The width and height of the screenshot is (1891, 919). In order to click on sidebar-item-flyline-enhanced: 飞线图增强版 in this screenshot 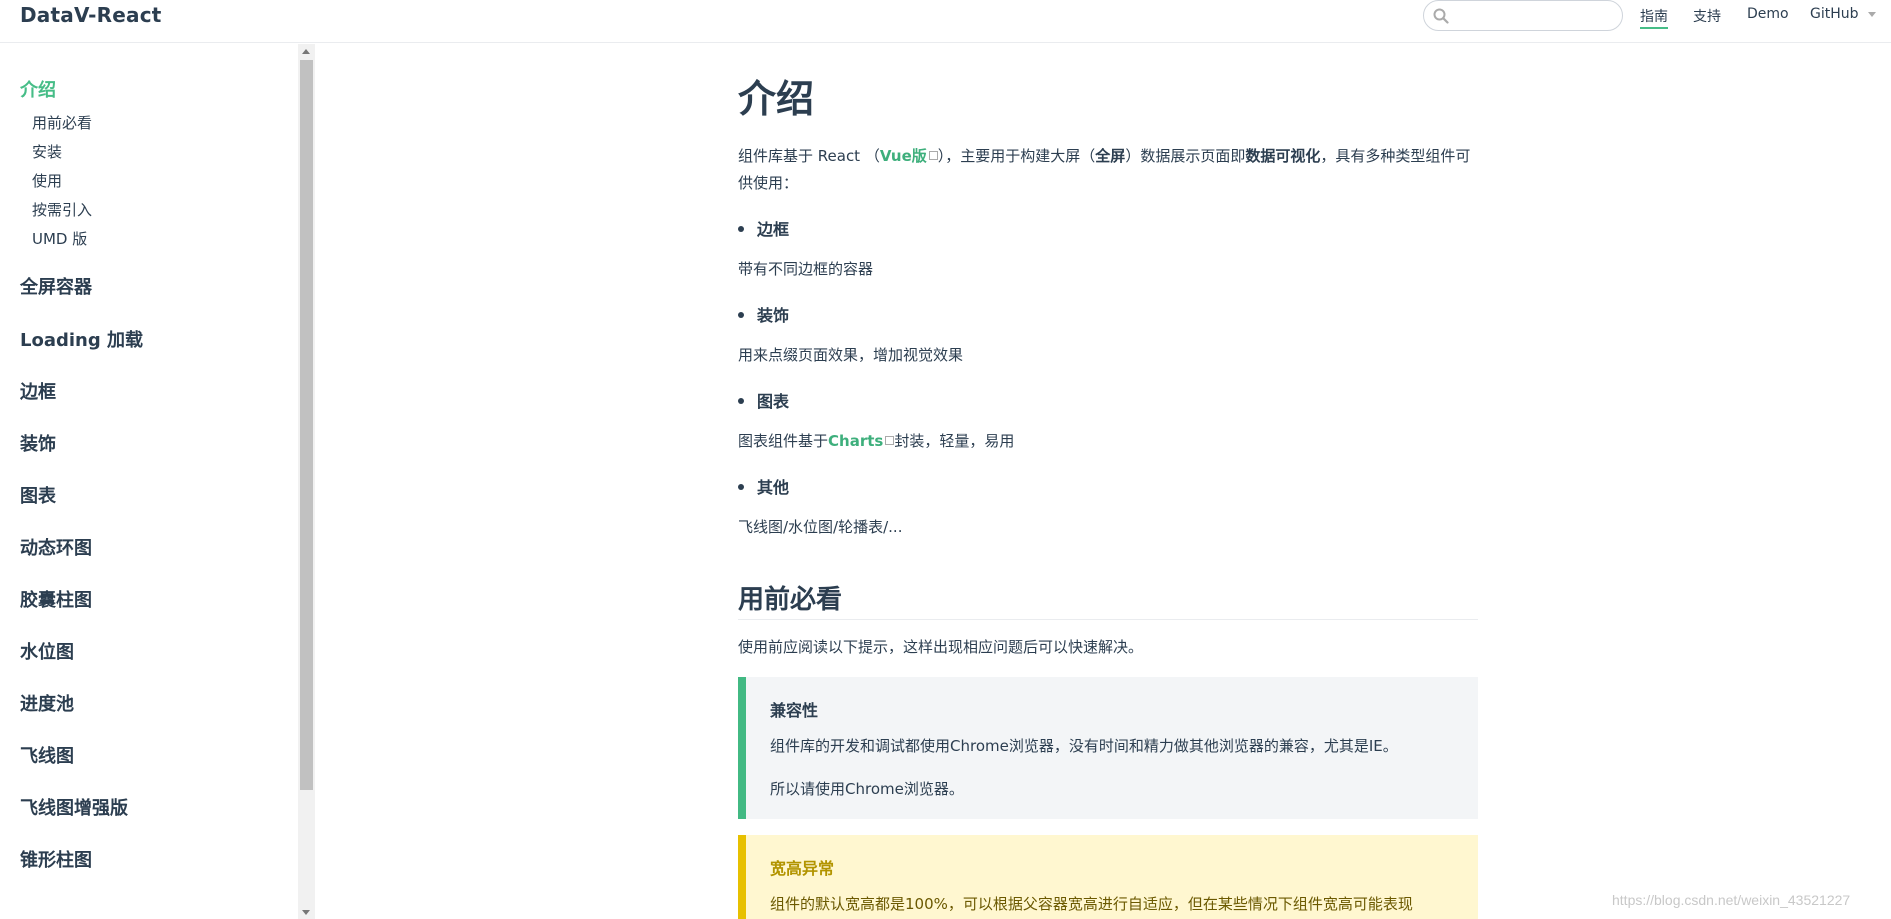, I will do `click(74, 807)`.